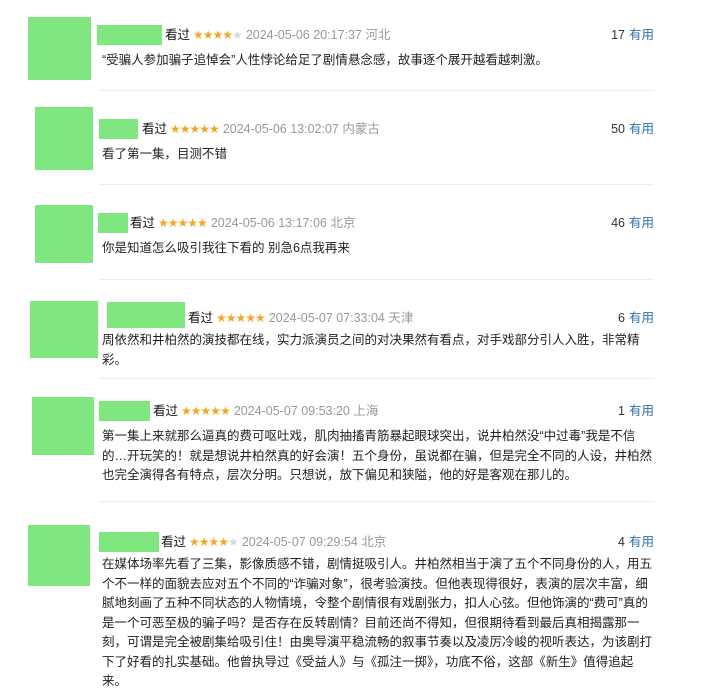 The image size is (704, 692). What do you see at coordinates (318, 35) in the screenshot?
I see `review-time: 2024-05-06 20:17:37 河北` at bounding box center [318, 35].